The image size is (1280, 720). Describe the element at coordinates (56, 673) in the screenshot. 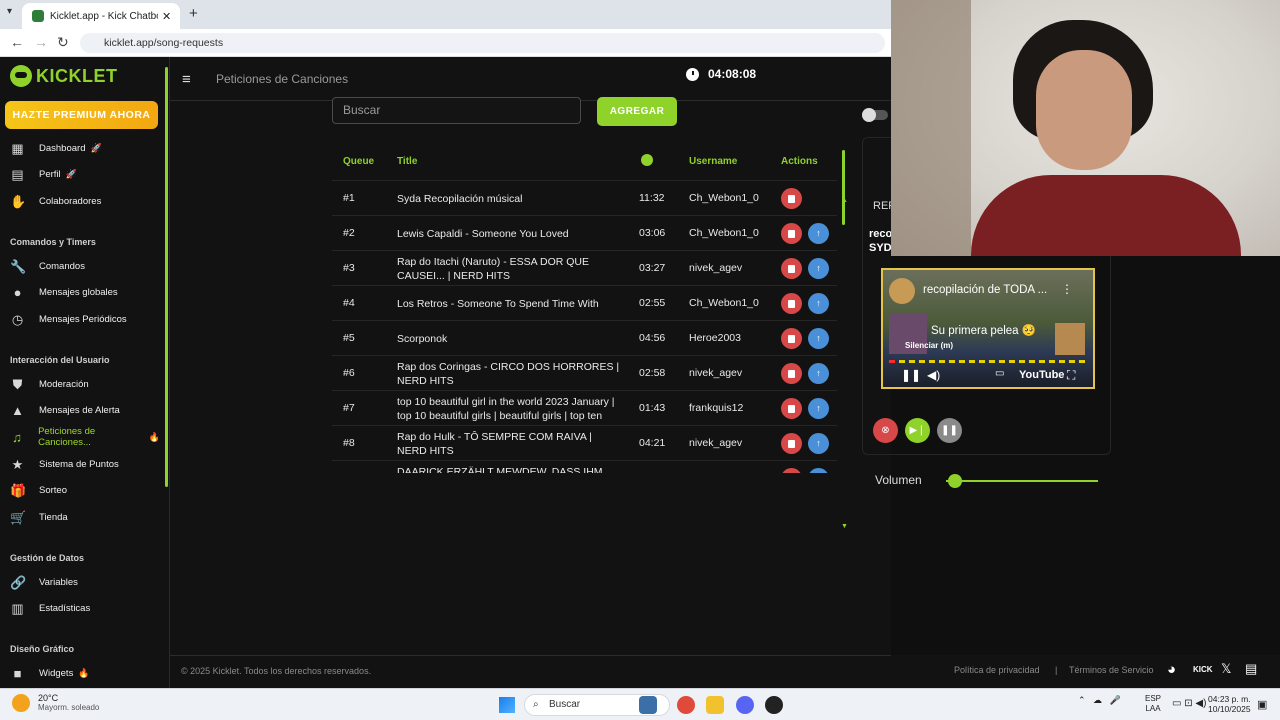

I see `sidebar-item-label: Widgets` at that location.